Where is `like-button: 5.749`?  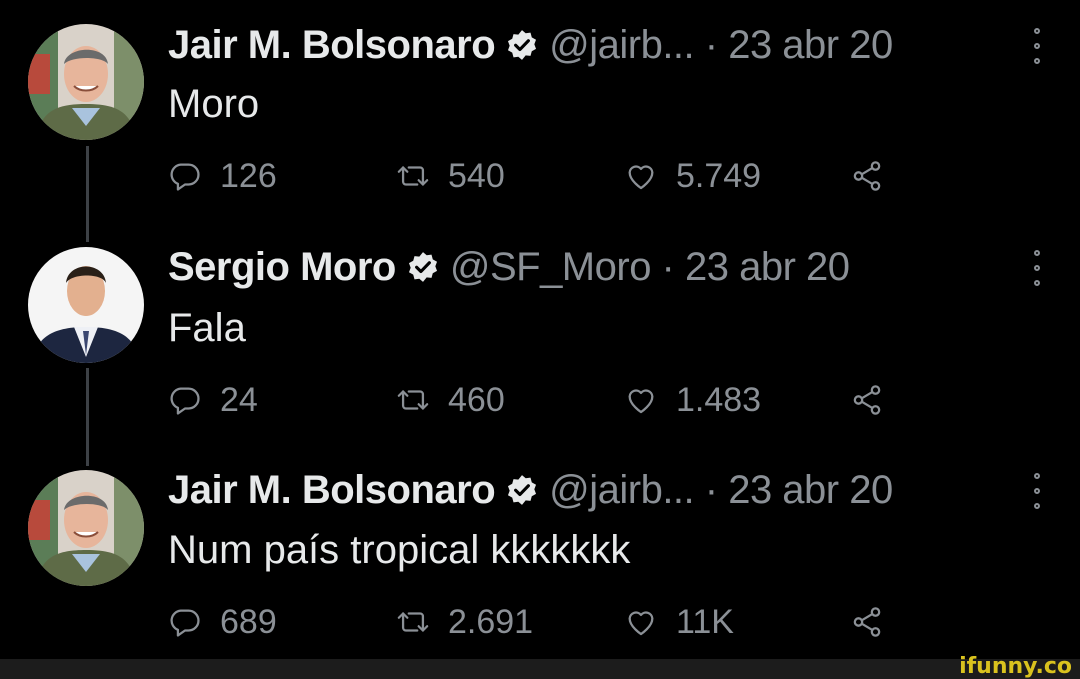 like-button: 5.749 is located at coordinates (692, 176).